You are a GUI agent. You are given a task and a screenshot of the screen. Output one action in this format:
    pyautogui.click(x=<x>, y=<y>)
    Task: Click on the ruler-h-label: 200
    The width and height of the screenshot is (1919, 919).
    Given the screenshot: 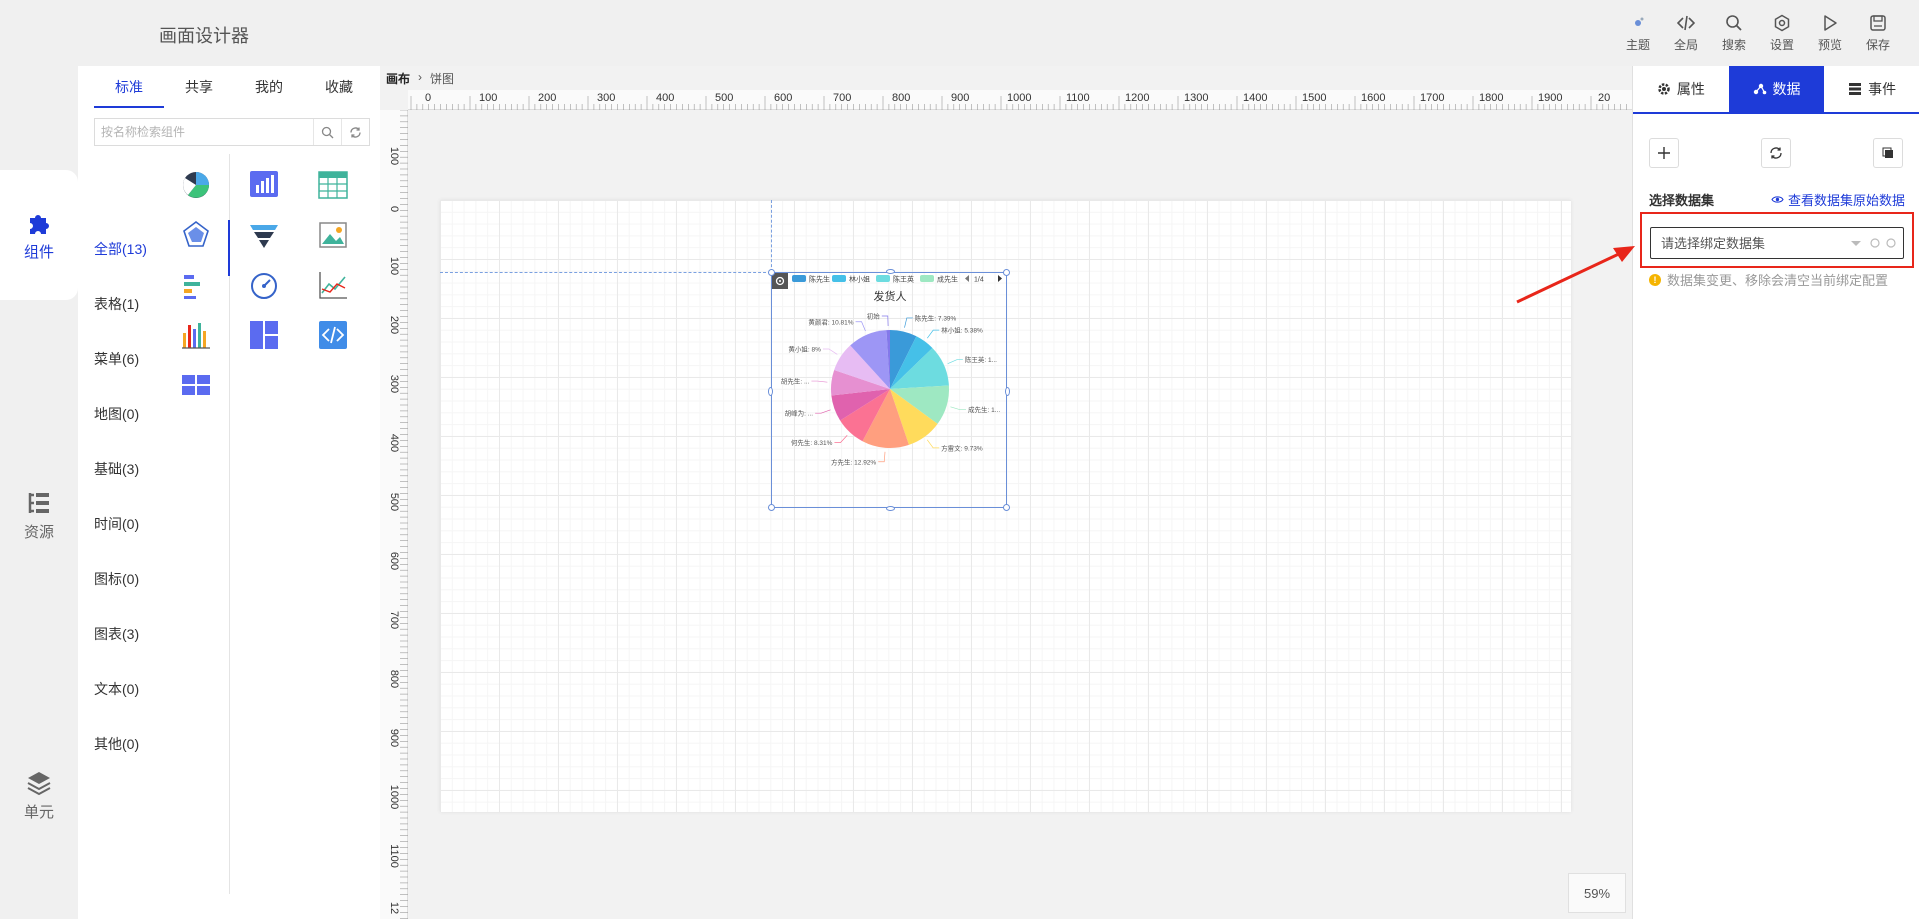 What is the action you would take?
    pyautogui.click(x=547, y=98)
    